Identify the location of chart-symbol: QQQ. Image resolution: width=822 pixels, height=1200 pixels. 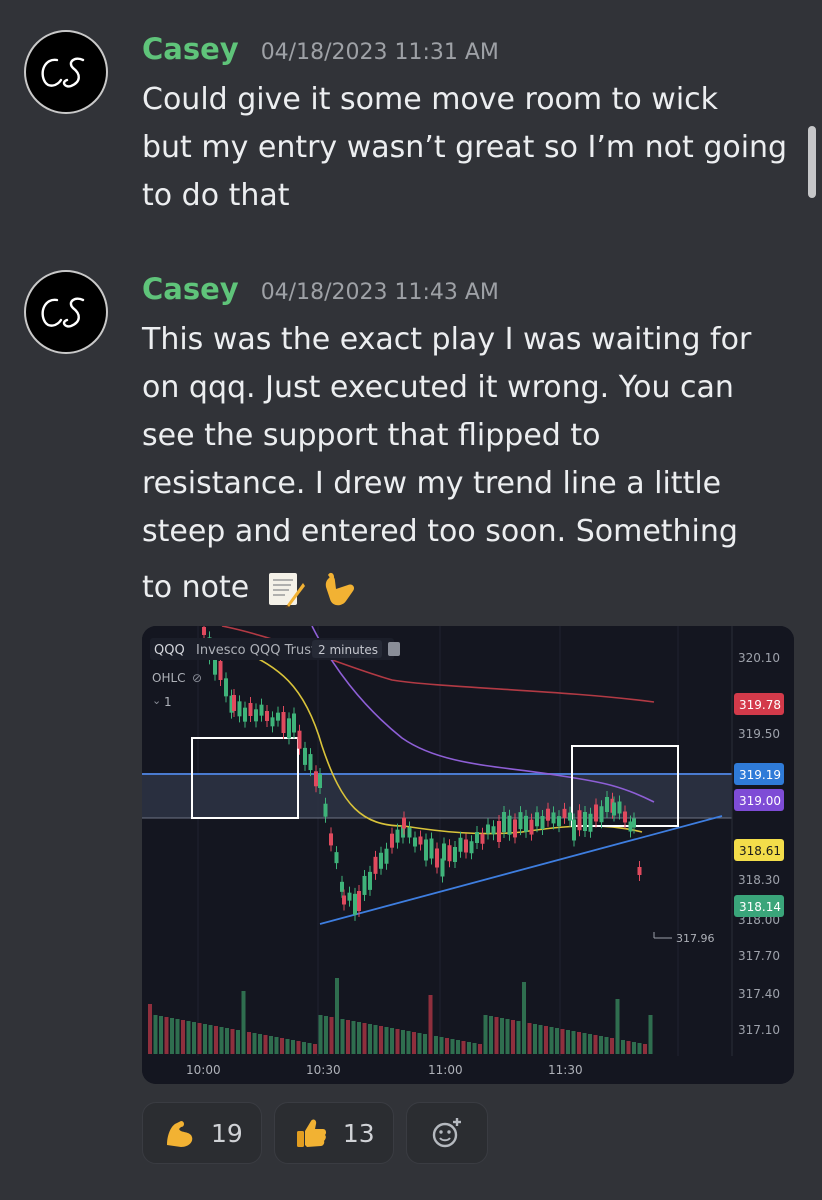
(169, 650).